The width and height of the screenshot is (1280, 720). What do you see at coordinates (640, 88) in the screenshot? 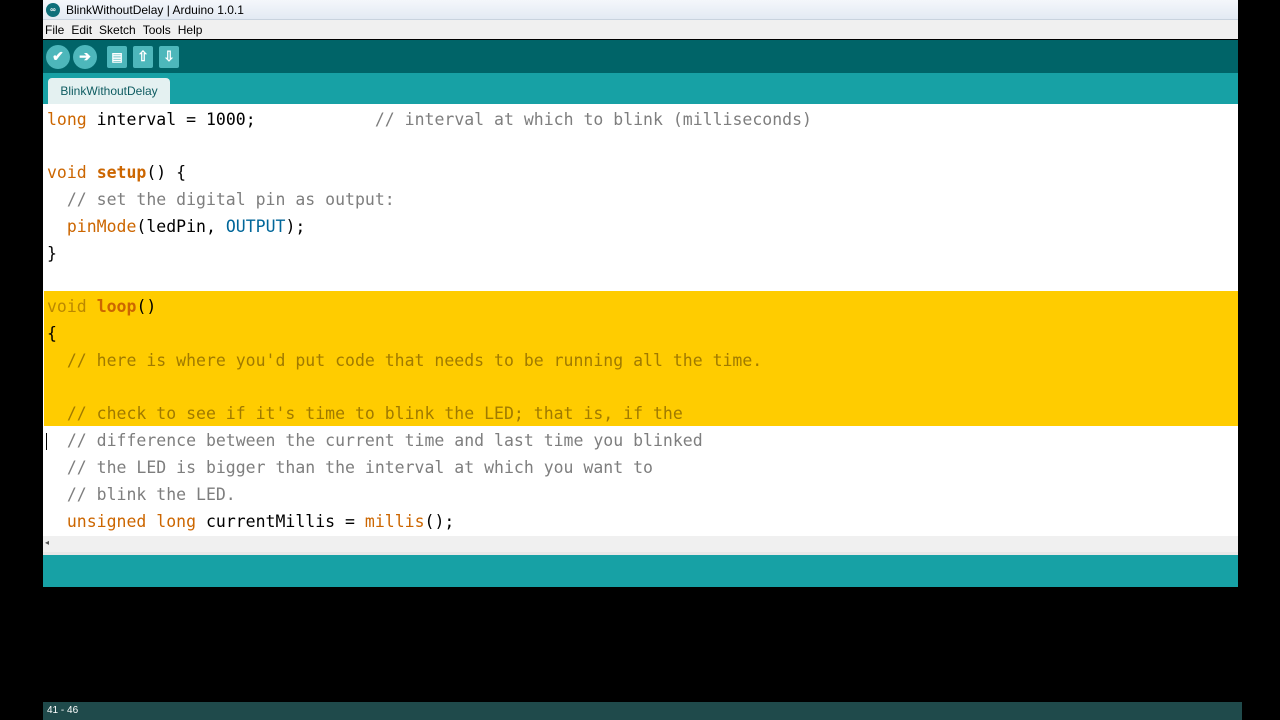
I see `tab-bar: BlinkWithoutDelay` at bounding box center [640, 88].